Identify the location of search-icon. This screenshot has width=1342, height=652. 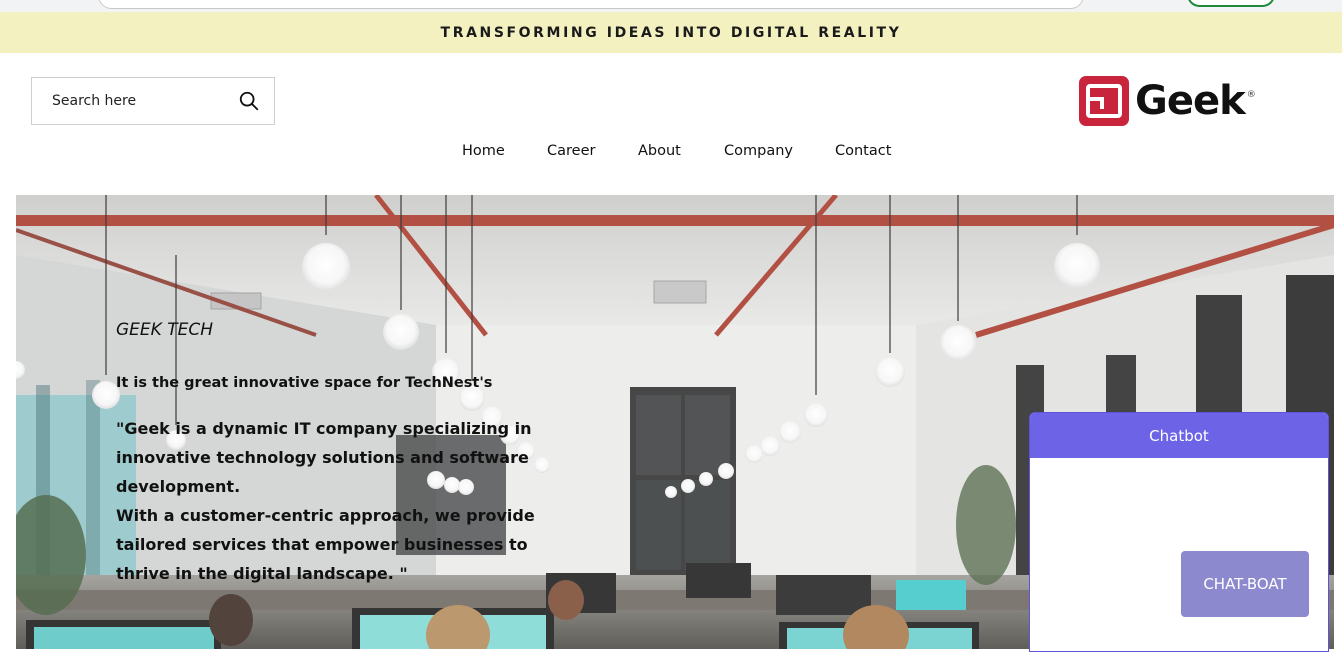
(249, 101).